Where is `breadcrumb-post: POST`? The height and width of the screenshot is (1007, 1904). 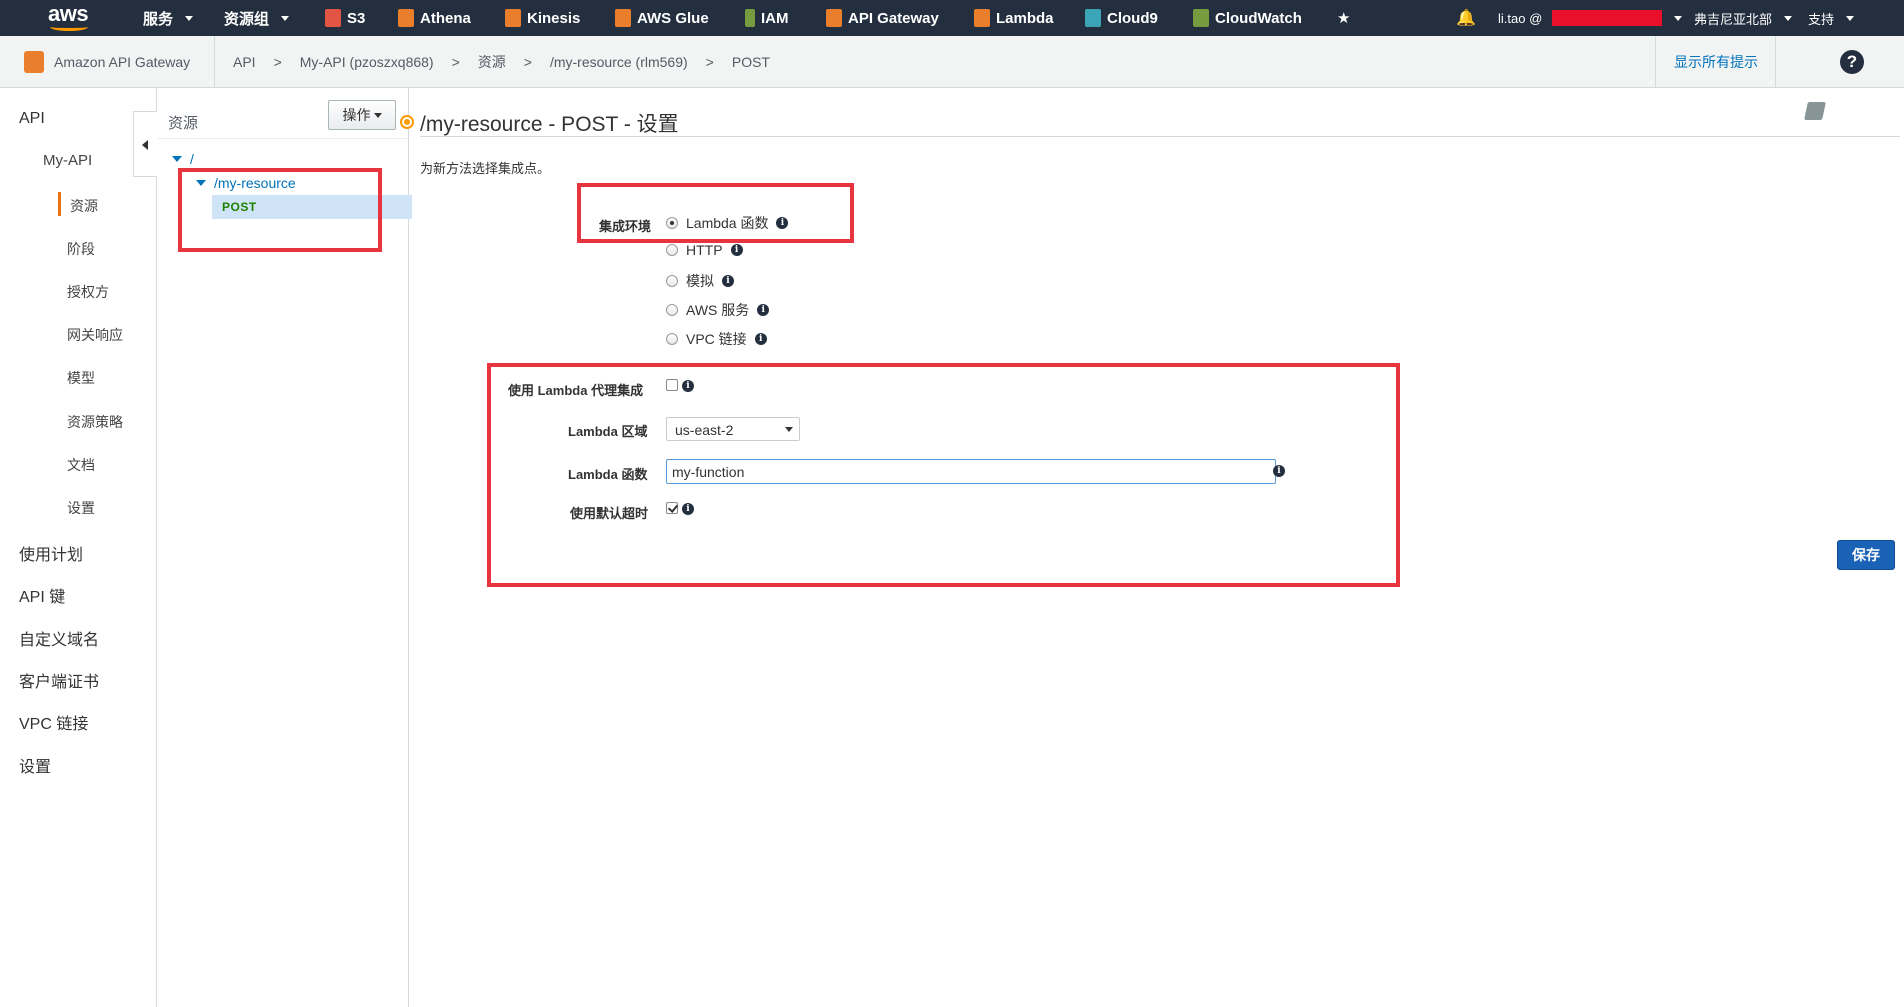 breadcrumb-post: POST is located at coordinates (750, 62).